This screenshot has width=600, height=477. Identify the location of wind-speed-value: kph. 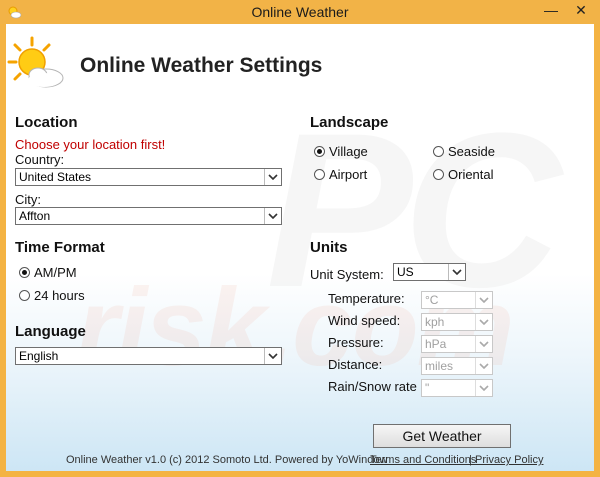
(435, 322).